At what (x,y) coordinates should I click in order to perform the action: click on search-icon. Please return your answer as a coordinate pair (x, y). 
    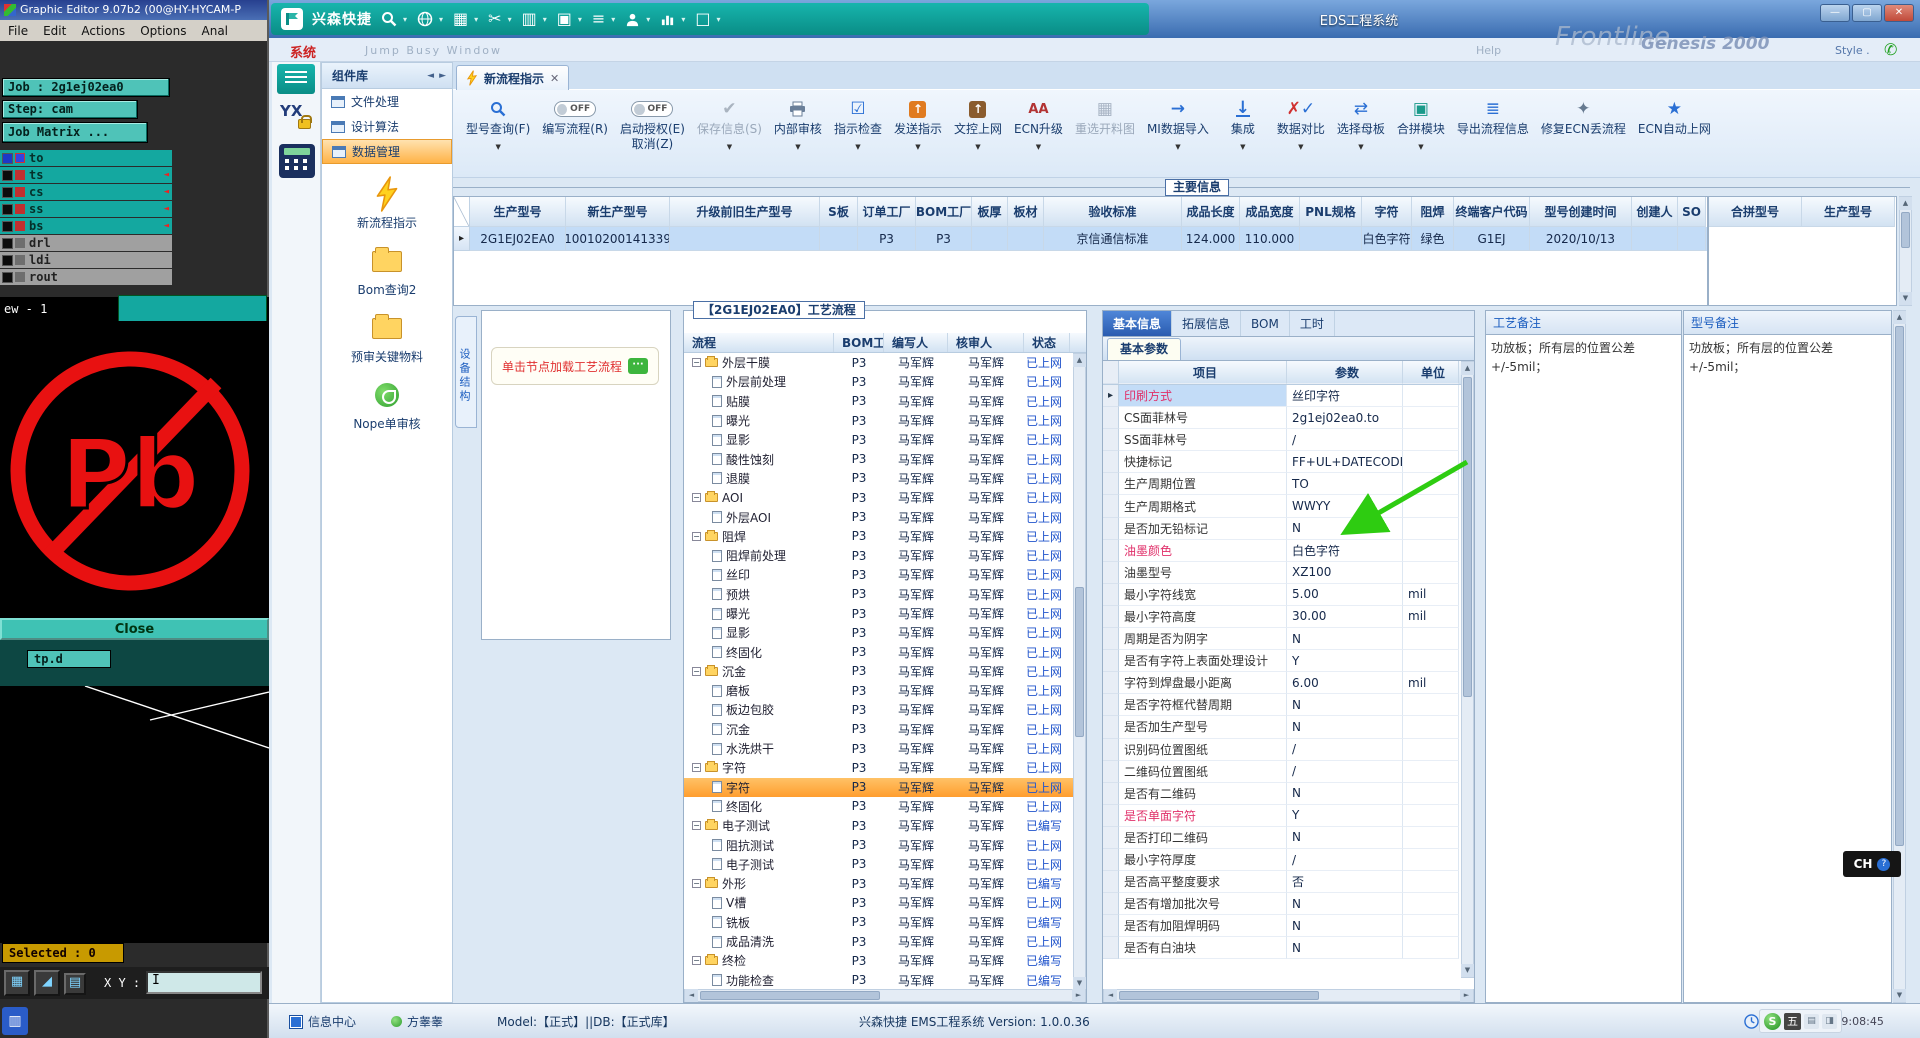
    Looking at the image, I should click on (389, 19).